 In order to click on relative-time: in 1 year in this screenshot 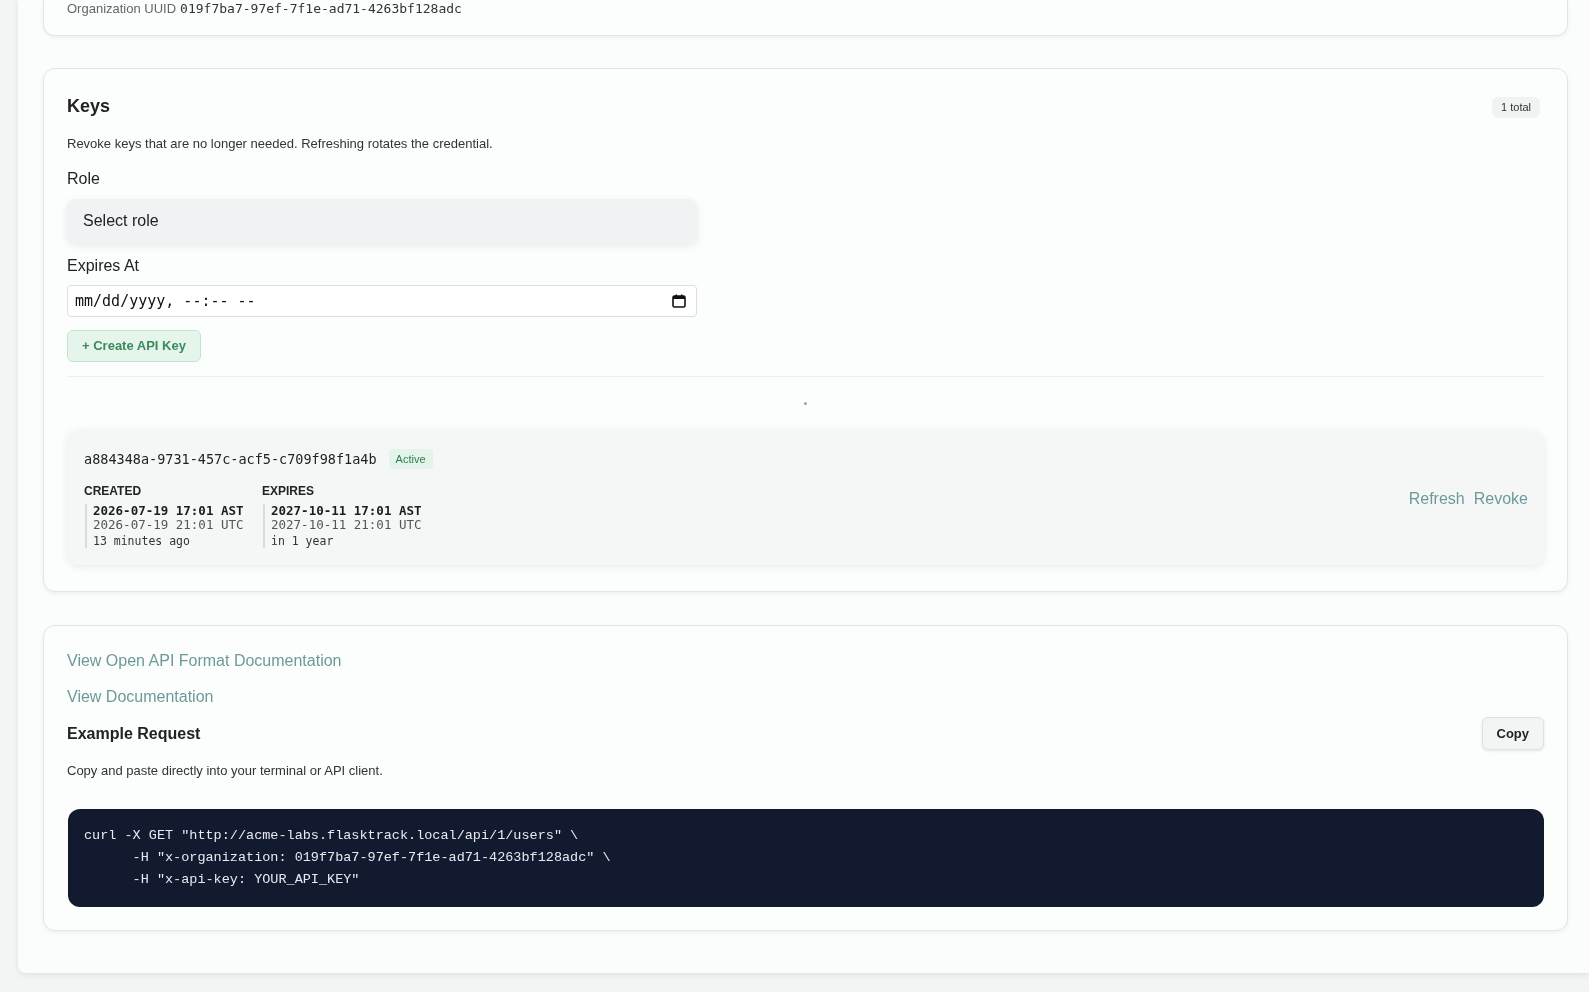, I will do `click(303, 541)`.